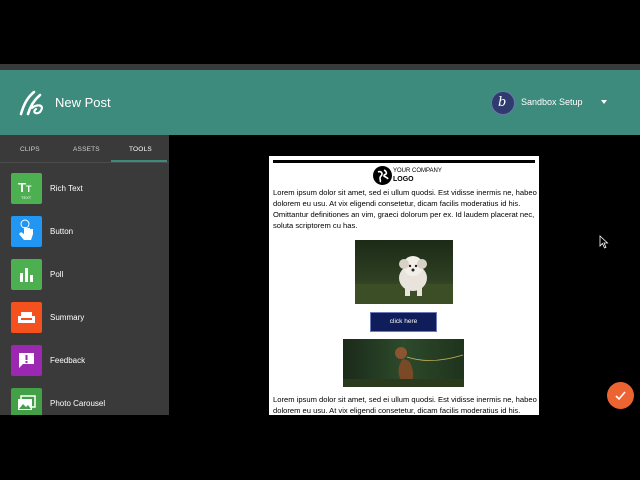 This screenshot has height=480, width=640. I want to click on globe-icon, so click(382, 175).